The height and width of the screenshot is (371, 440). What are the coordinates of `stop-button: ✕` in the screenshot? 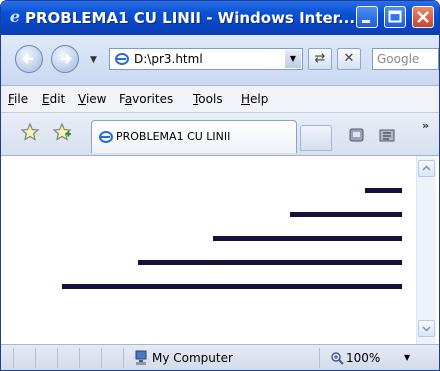 It's located at (349, 59).